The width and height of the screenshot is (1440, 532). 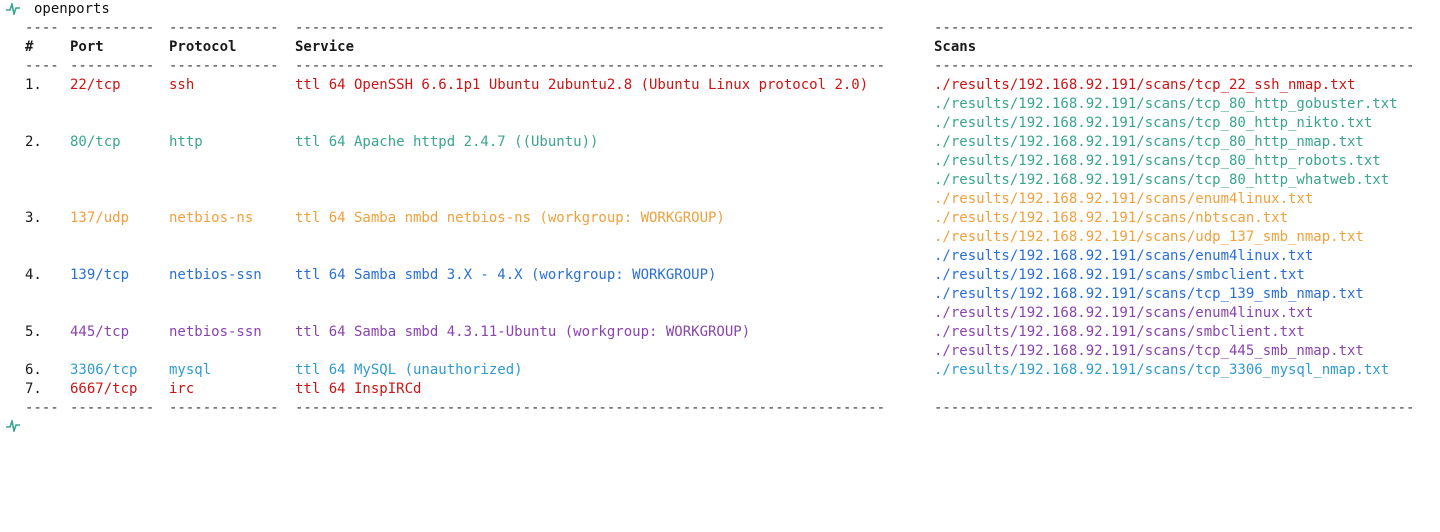 I want to click on row-port: 445/tcp, so click(x=100, y=332).